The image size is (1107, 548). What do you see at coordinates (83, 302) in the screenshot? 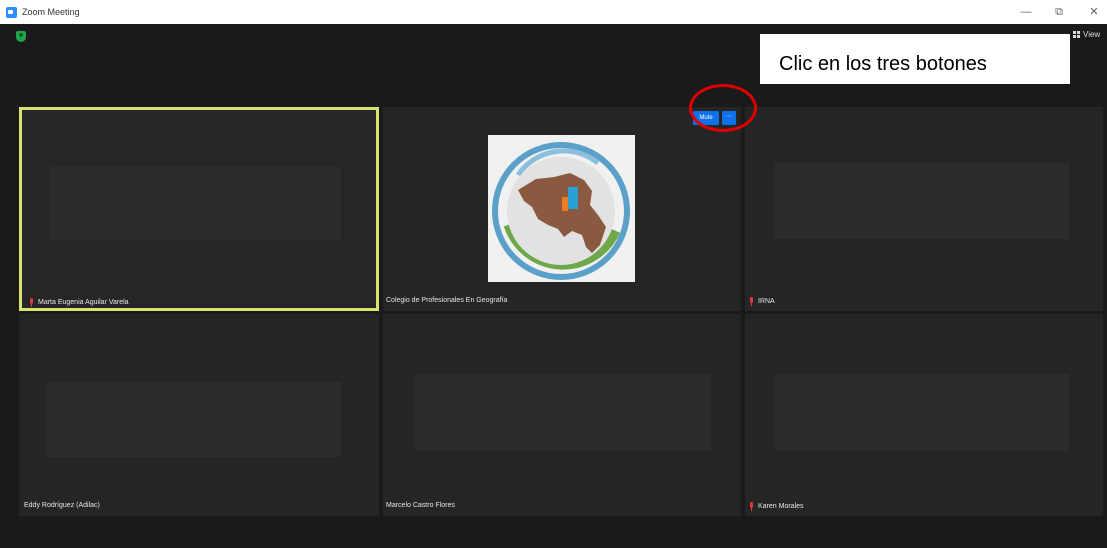
I see `participant-name: Marta Eugenia Aguilar Varela` at bounding box center [83, 302].